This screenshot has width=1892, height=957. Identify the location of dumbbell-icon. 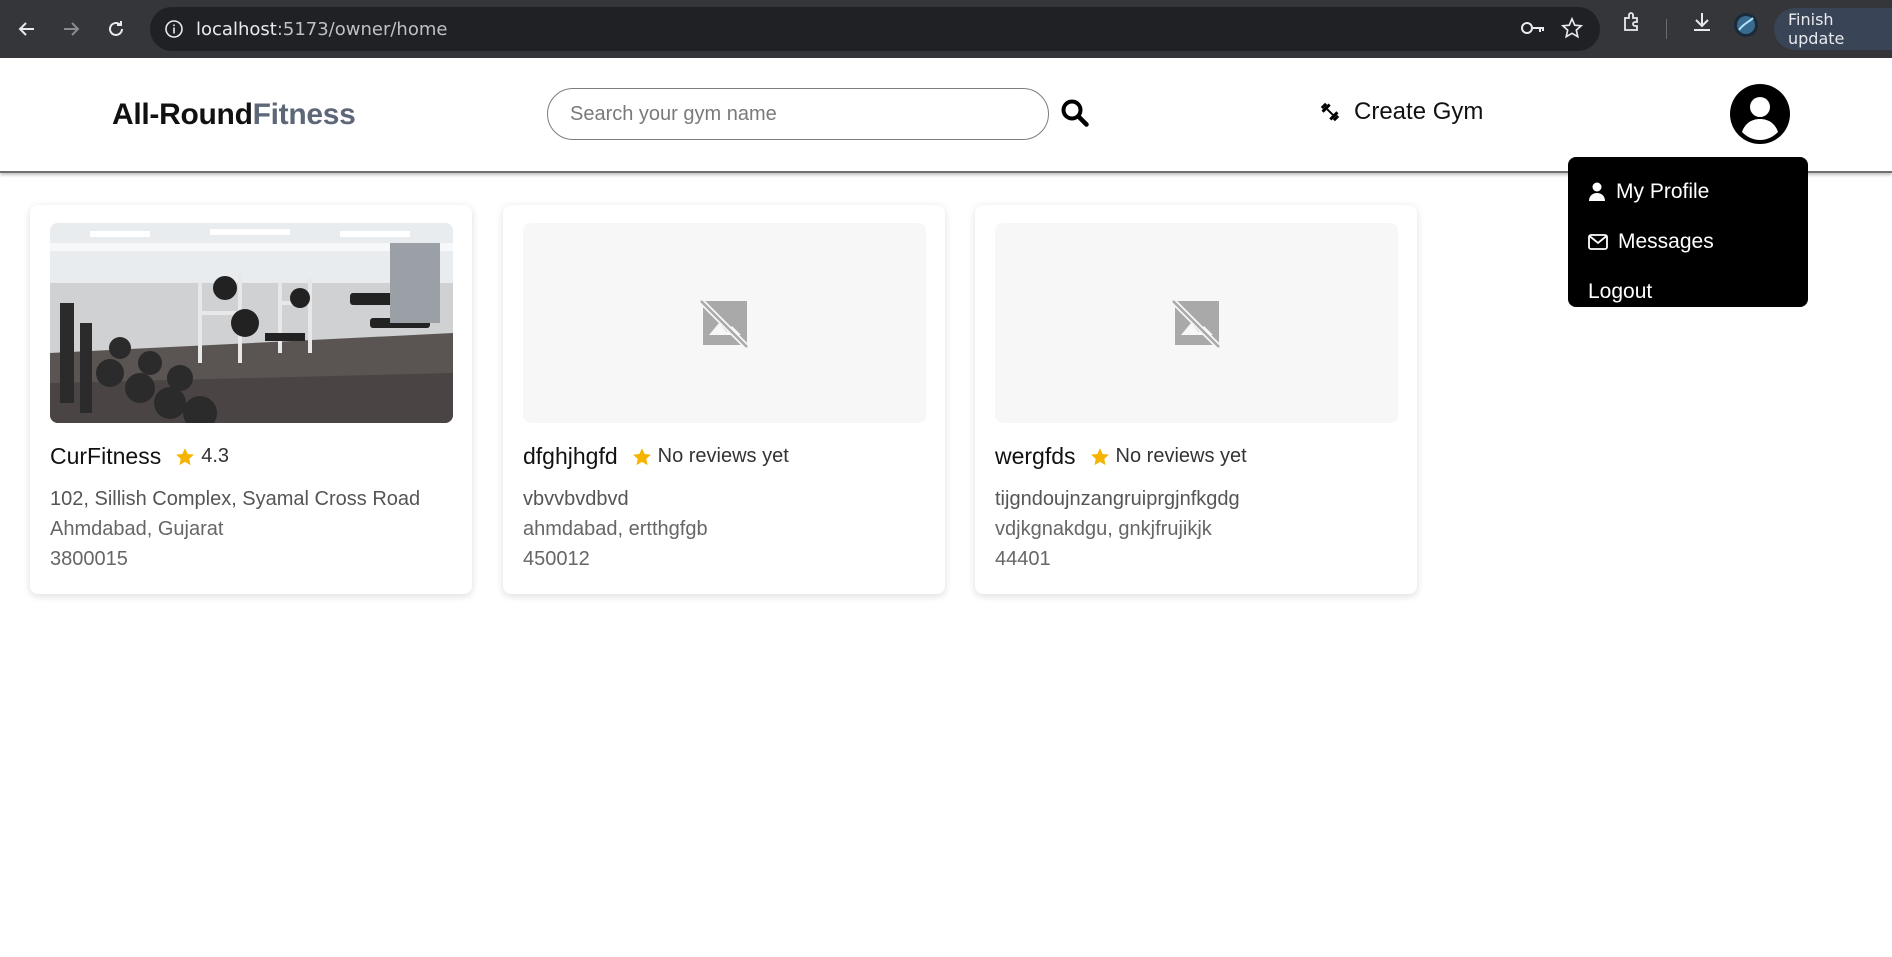
(1330, 112).